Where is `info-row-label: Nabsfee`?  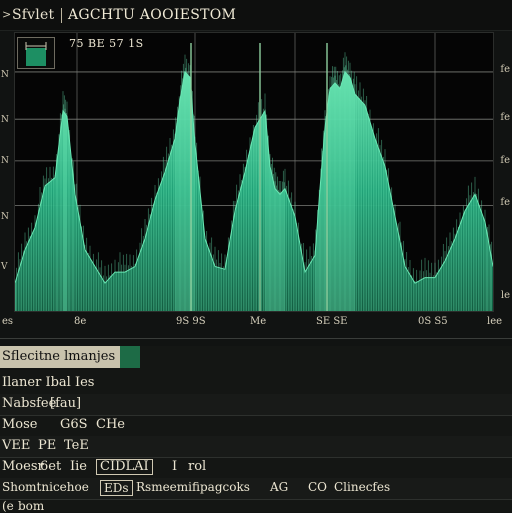 info-row-label: Nabsfee is located at coordinates (29, 403).